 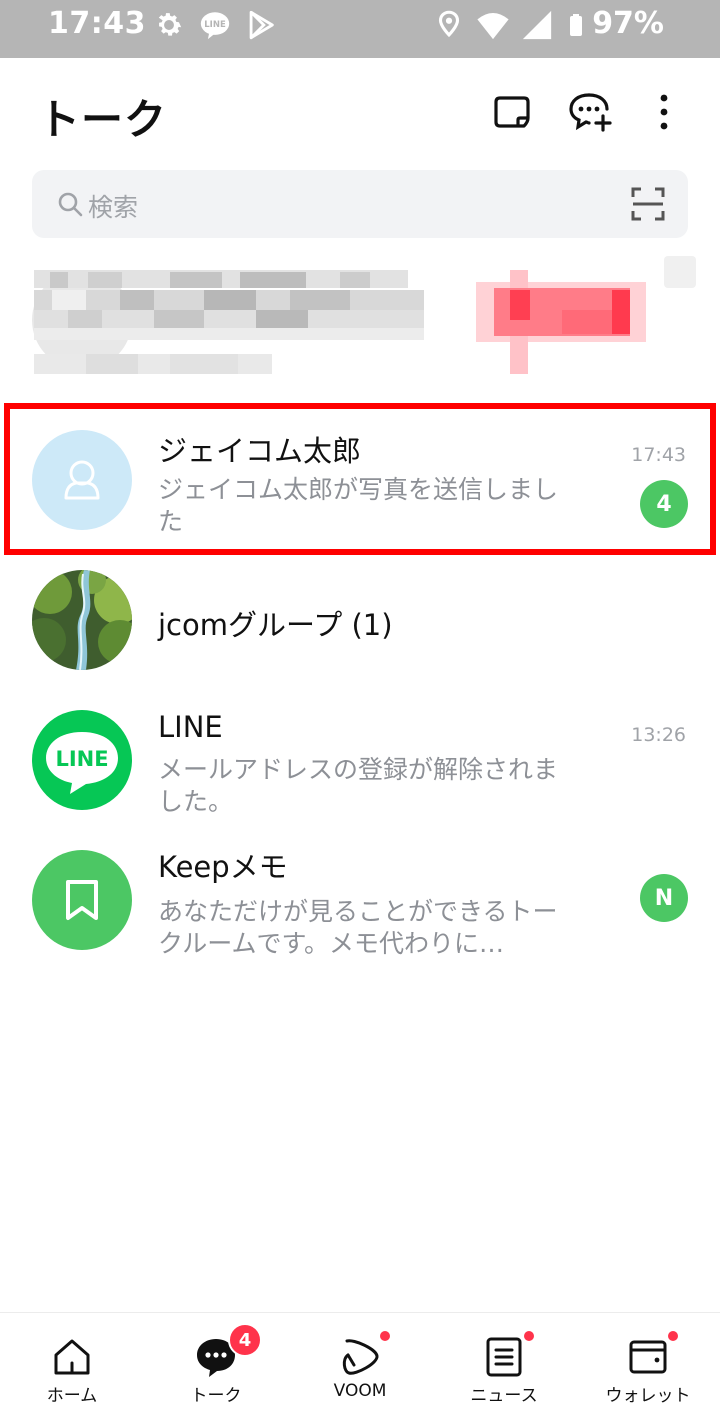 I want to click on nav-label: ウォレット, so click(x=648, y=1396).